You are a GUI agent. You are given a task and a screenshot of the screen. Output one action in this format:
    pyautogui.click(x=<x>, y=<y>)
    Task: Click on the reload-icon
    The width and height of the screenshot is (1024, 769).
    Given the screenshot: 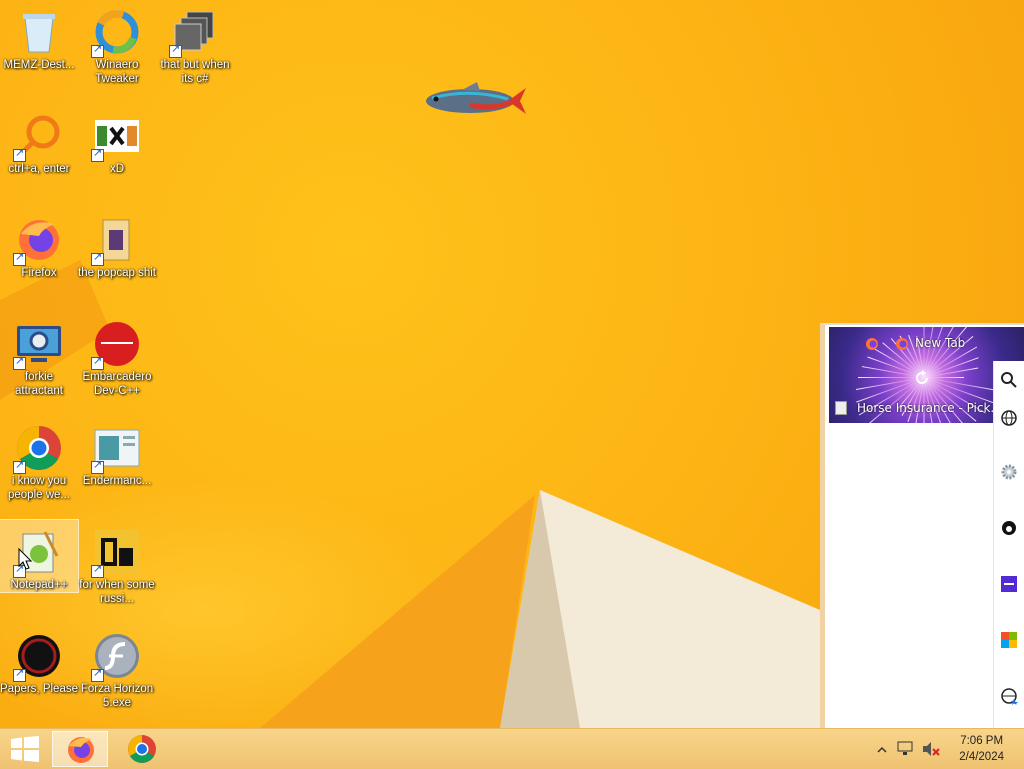 What is the action you would take?
    pyautogui.click(x=922, y=378)
    